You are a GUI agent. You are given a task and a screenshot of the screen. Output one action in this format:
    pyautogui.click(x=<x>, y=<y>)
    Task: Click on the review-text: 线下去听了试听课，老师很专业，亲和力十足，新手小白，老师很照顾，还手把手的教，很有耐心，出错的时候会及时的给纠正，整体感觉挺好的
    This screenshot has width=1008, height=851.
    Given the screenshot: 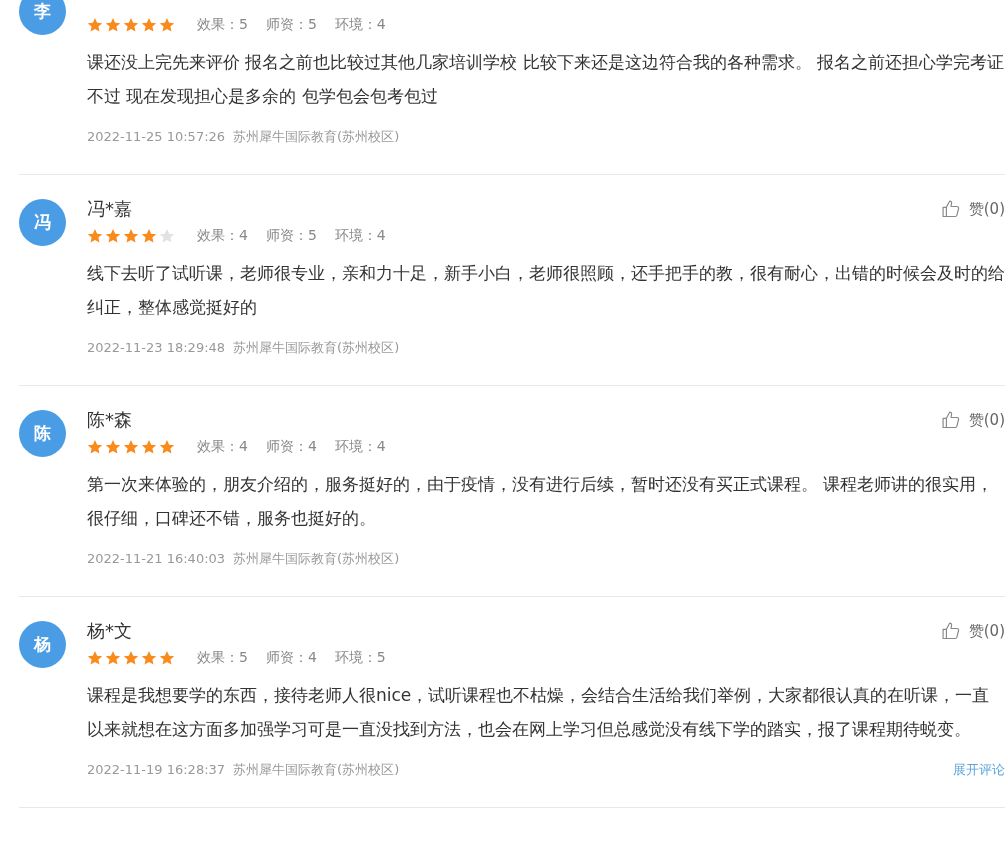 What is the action you would take?
    pyautogui.click(x=546, y=290)
    